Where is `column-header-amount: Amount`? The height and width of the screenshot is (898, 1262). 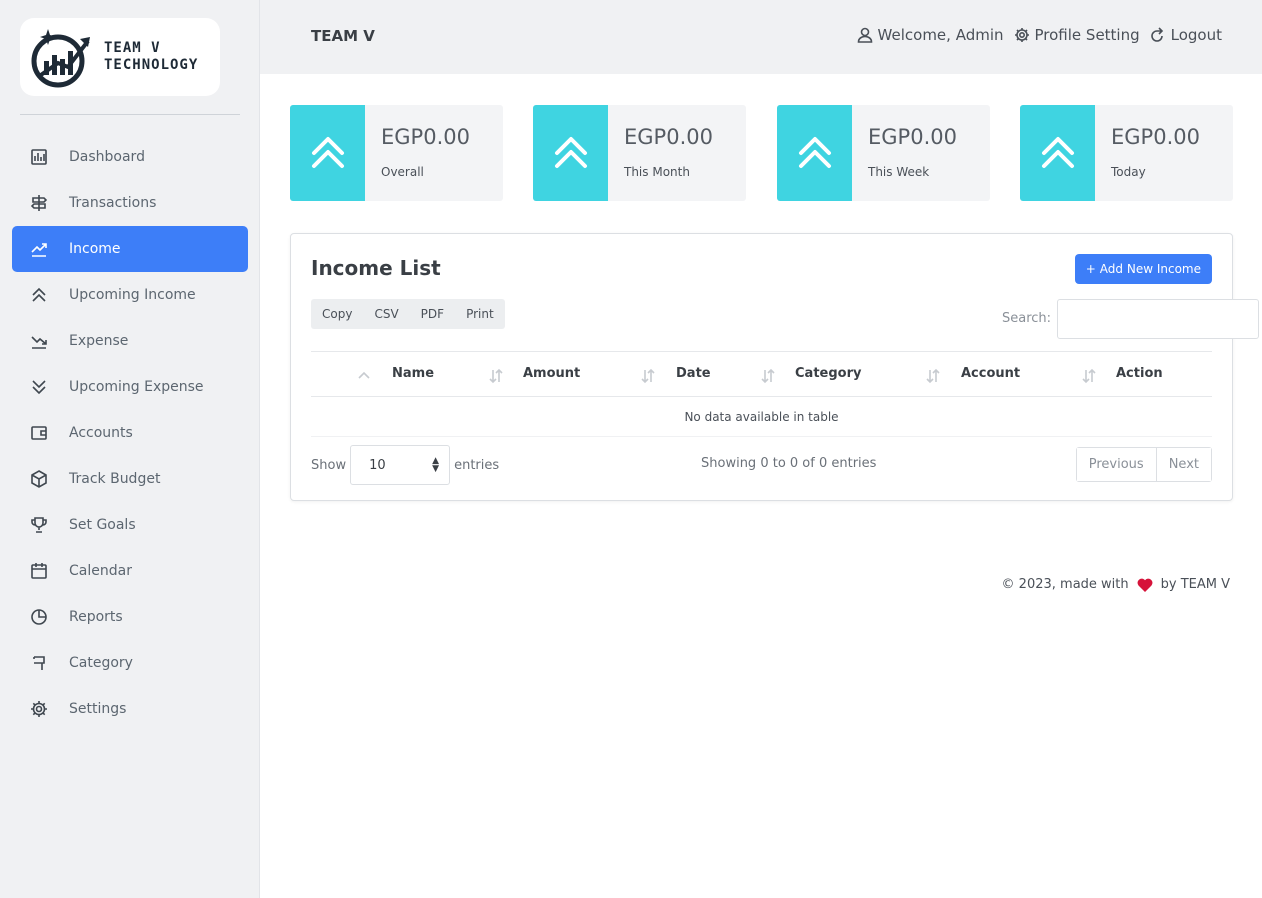
column-header-amount: Amount is located at coordinates (551, 373).